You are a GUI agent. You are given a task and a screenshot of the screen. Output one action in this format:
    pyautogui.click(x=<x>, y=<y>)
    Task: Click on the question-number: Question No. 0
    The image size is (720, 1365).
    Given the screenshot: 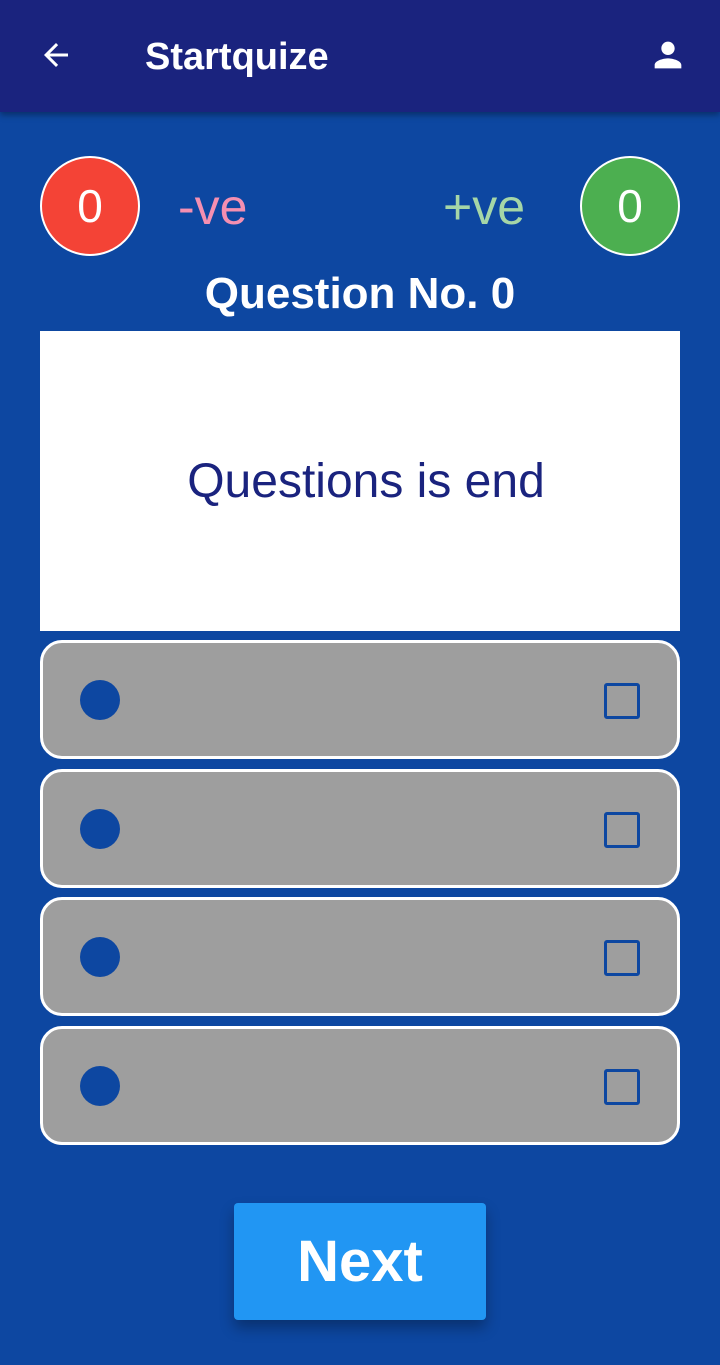 What is the action you would take?
    pyautogui.click(x=360, y=293)
    